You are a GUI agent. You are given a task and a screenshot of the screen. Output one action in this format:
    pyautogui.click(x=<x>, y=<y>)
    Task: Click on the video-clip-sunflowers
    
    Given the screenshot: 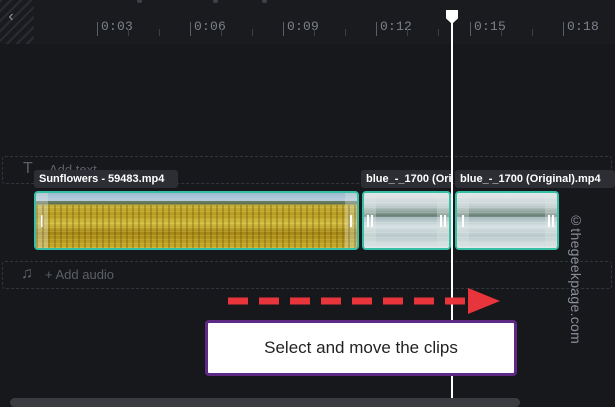 What is the action you would take?
    pyautogui.click(x=196, y=220)
    